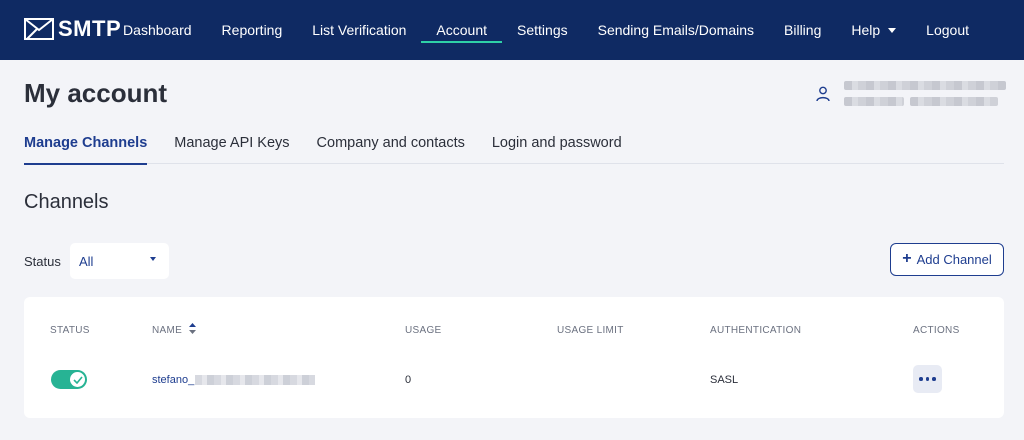  I want to click on redacted-user-email, so click(874, 101).